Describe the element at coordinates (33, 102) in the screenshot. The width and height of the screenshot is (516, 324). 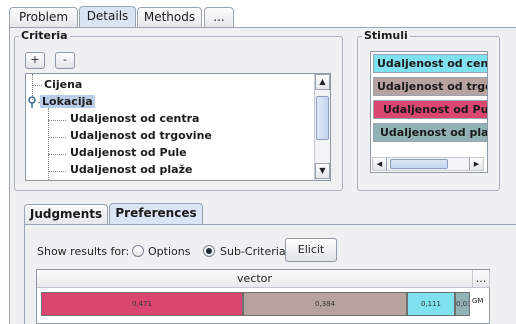
I see `tree-expanded-icon` at that location.